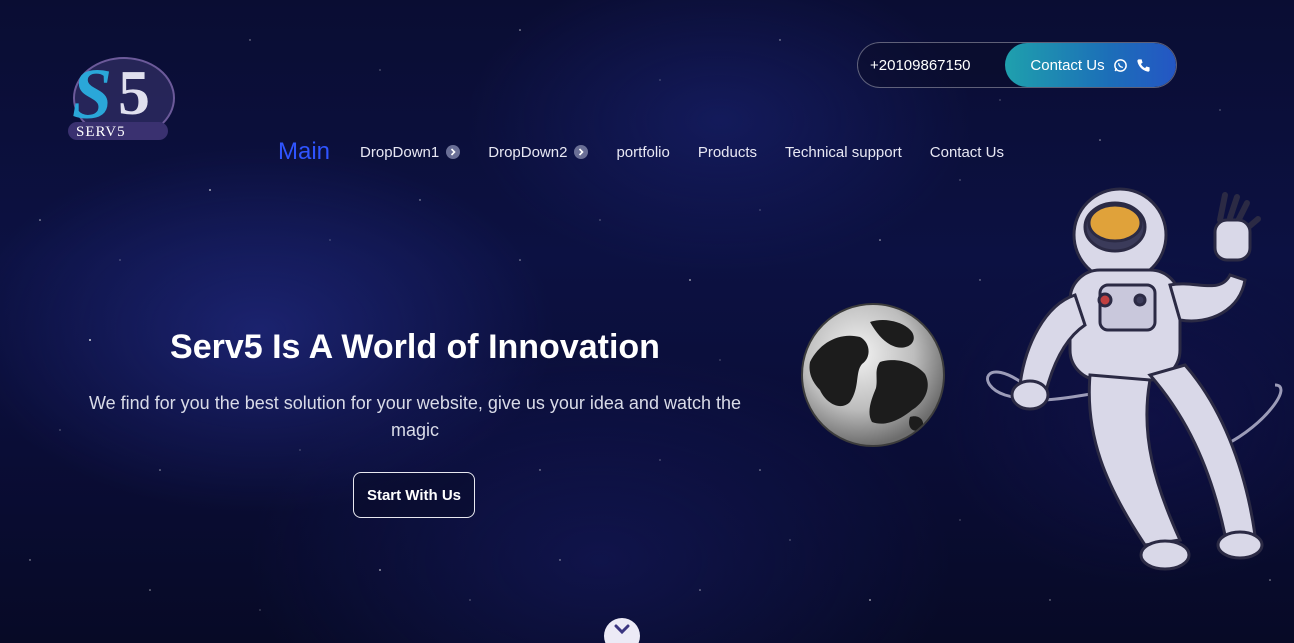 This screenshot has height=643, width=1294. I want to click on scroll-down-button, so click(622, 630).